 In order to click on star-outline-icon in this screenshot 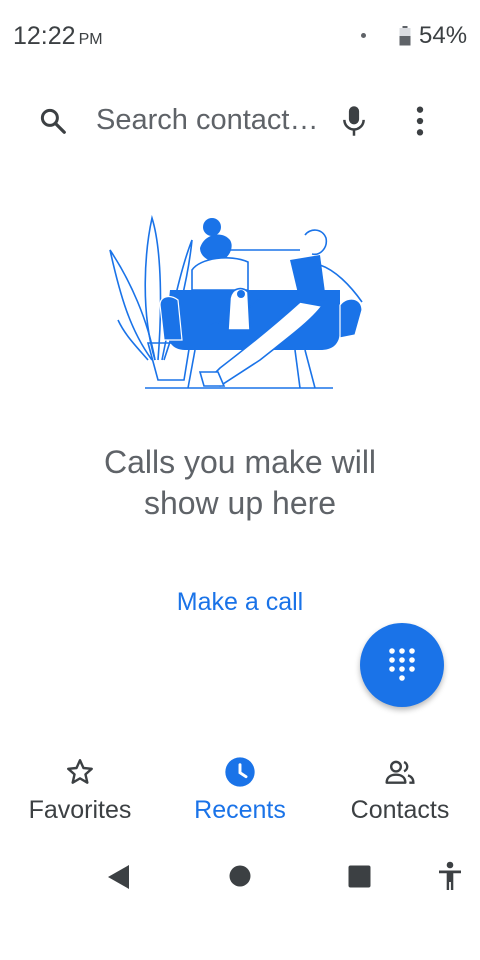, I will do `click(80, 771)`.